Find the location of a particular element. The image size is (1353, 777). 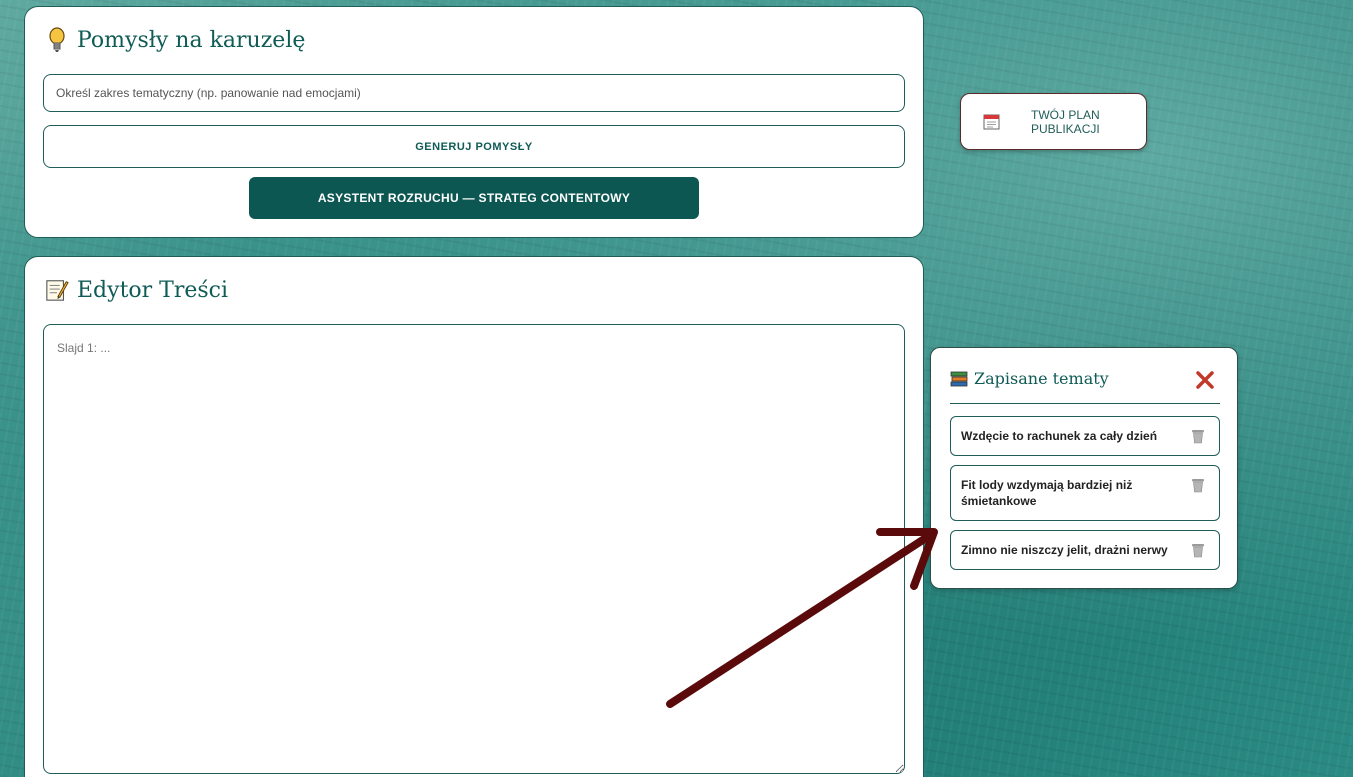

annotation-arrow is located at coordinates (802, 618).